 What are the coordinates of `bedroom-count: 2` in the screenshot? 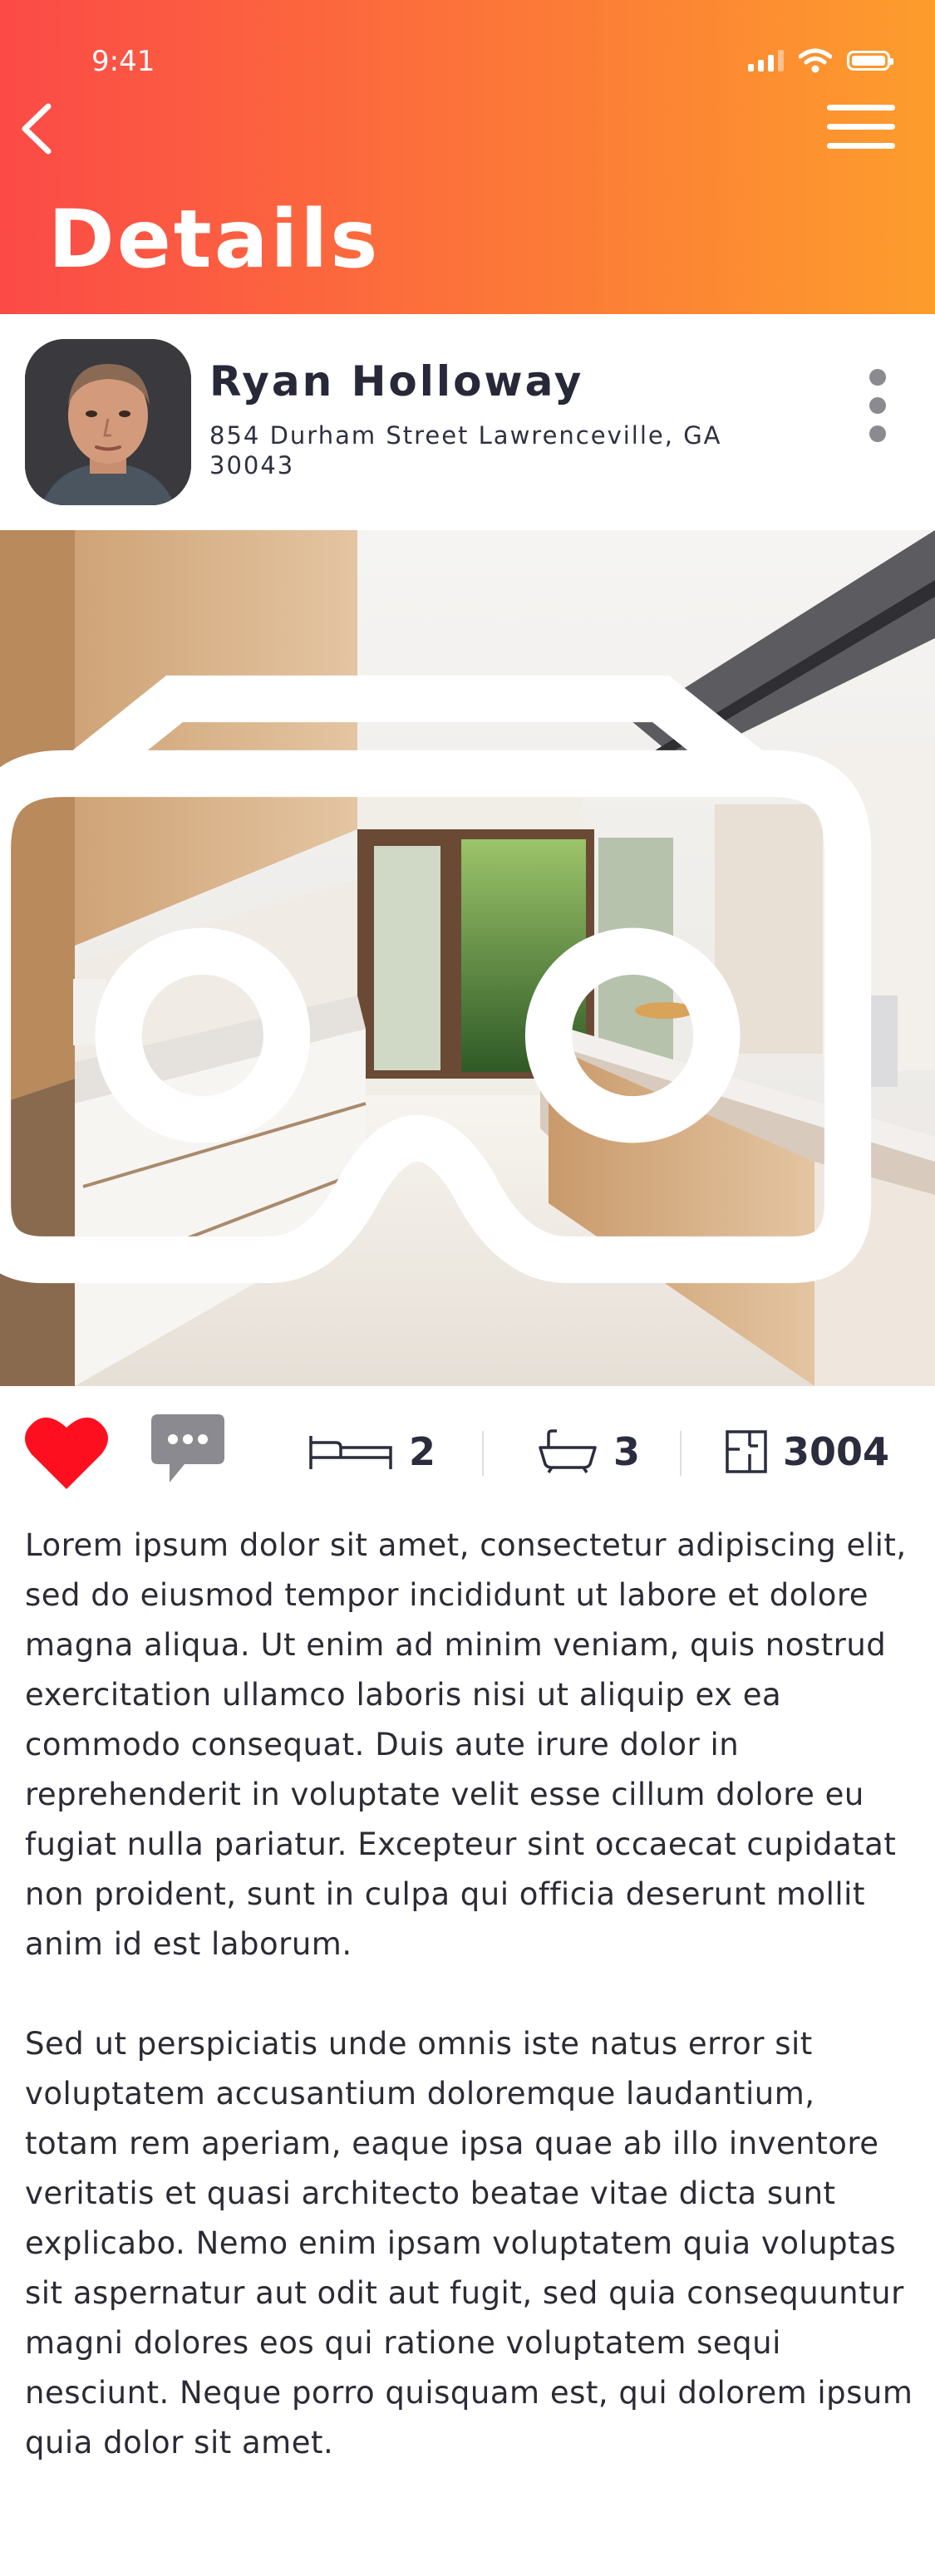 It's located at (372, 1451).